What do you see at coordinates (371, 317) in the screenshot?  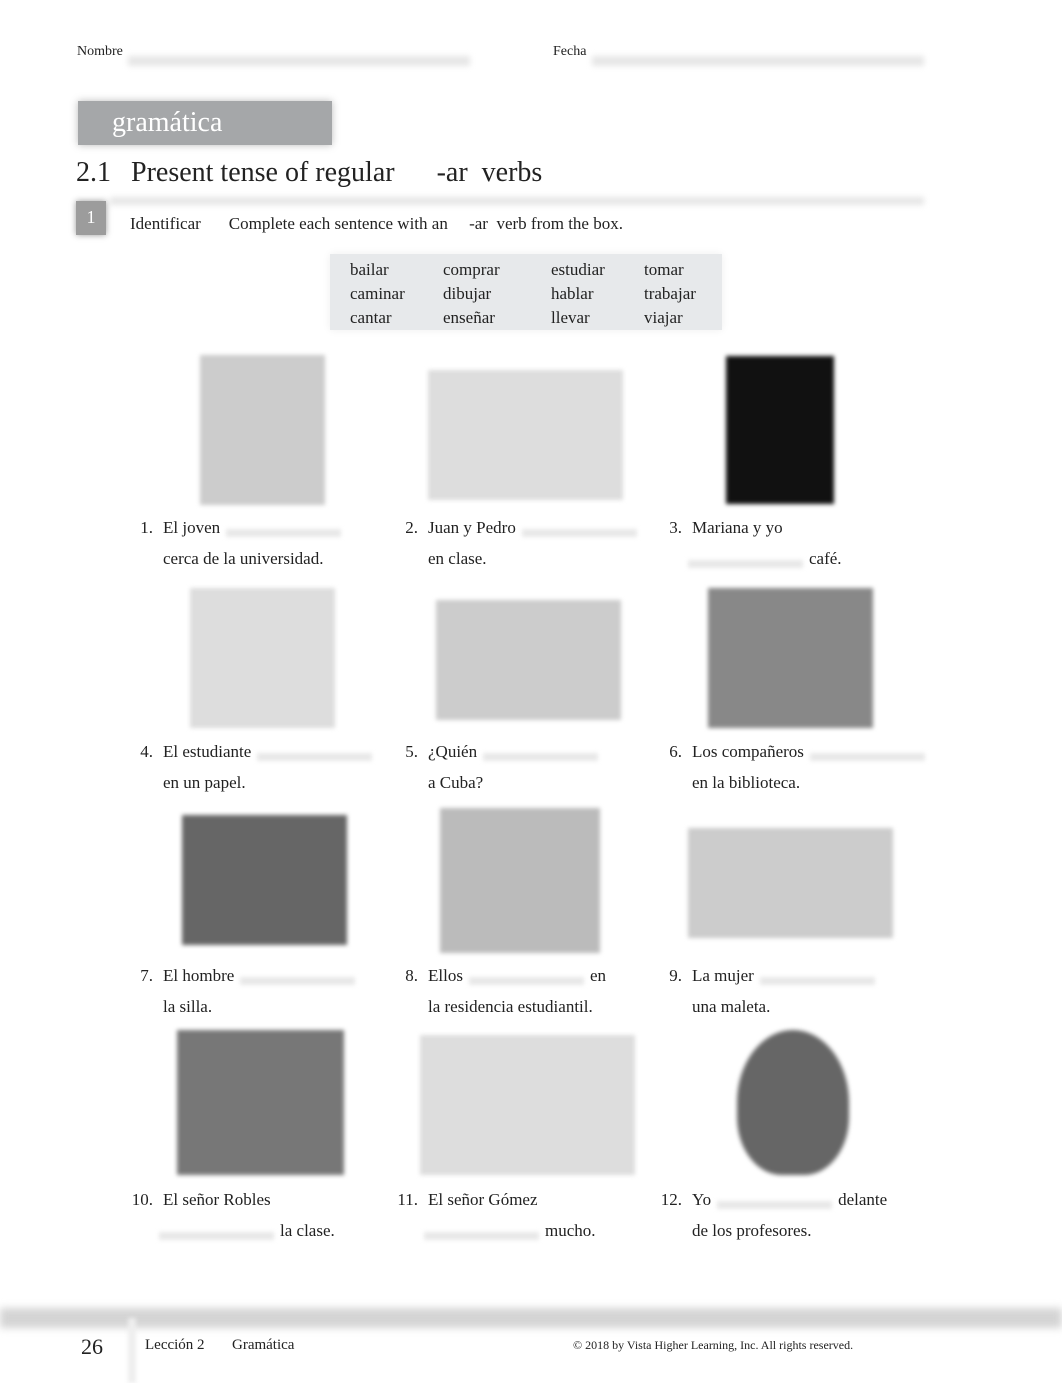 I see `verb-option: cantar` at bounding box center [371, 317].